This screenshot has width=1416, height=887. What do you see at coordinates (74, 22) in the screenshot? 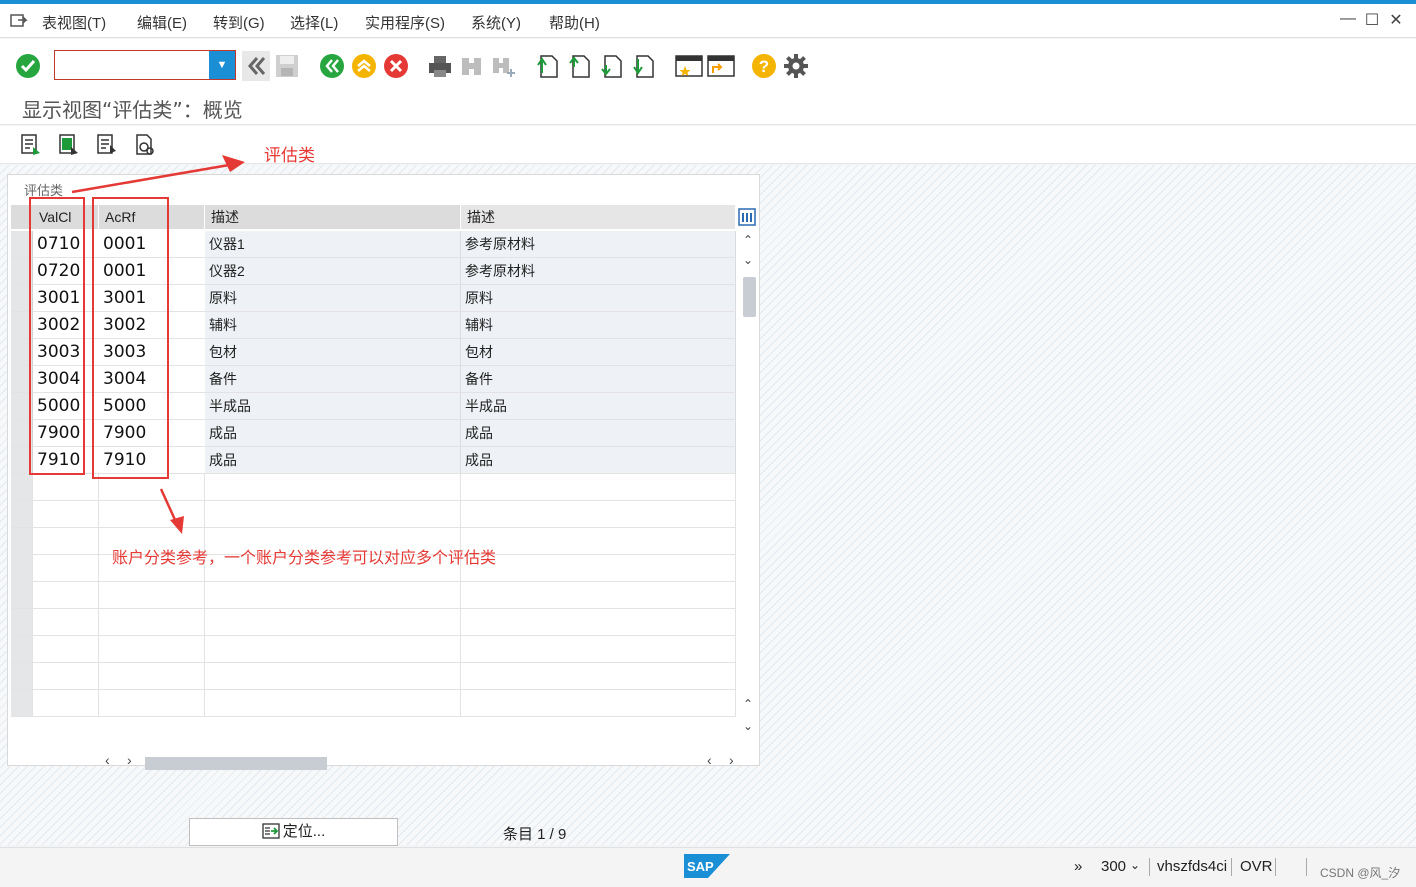
I see `menu-table-view: 表视图(T)` at bounding box center [74, 22].